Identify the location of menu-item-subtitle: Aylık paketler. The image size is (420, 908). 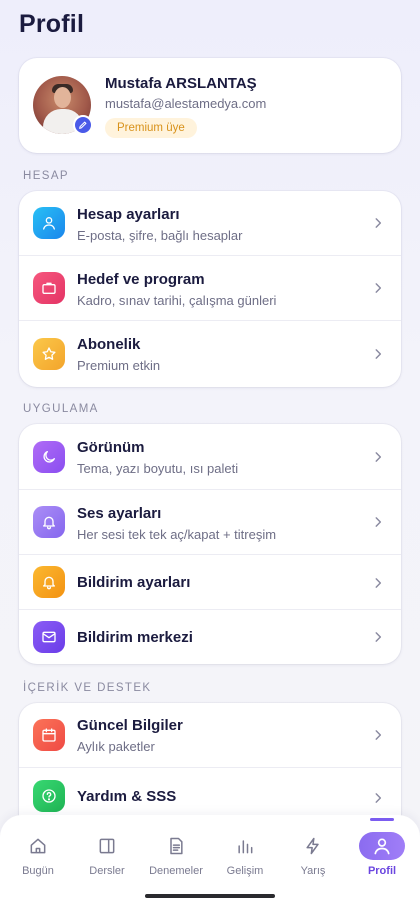
(116, 746).